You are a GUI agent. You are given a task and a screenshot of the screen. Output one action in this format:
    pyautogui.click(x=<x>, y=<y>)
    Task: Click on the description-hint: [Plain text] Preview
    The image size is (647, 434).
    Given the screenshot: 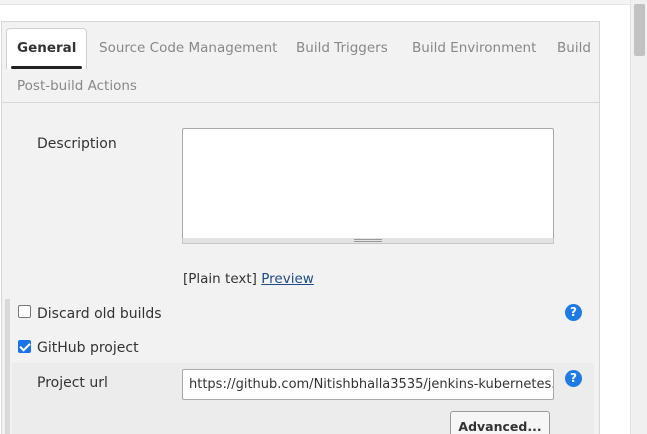 What is the action you would take?
    pyautogui.click(x=248, y=279)
    